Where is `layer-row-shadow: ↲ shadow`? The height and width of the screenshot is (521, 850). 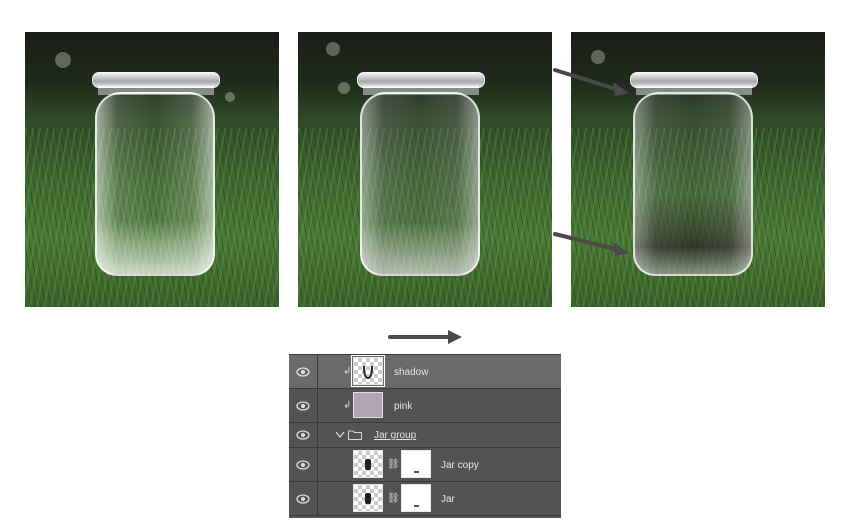 layer-row-shadow: ↲ shadow is located at coordinates (425, 372).